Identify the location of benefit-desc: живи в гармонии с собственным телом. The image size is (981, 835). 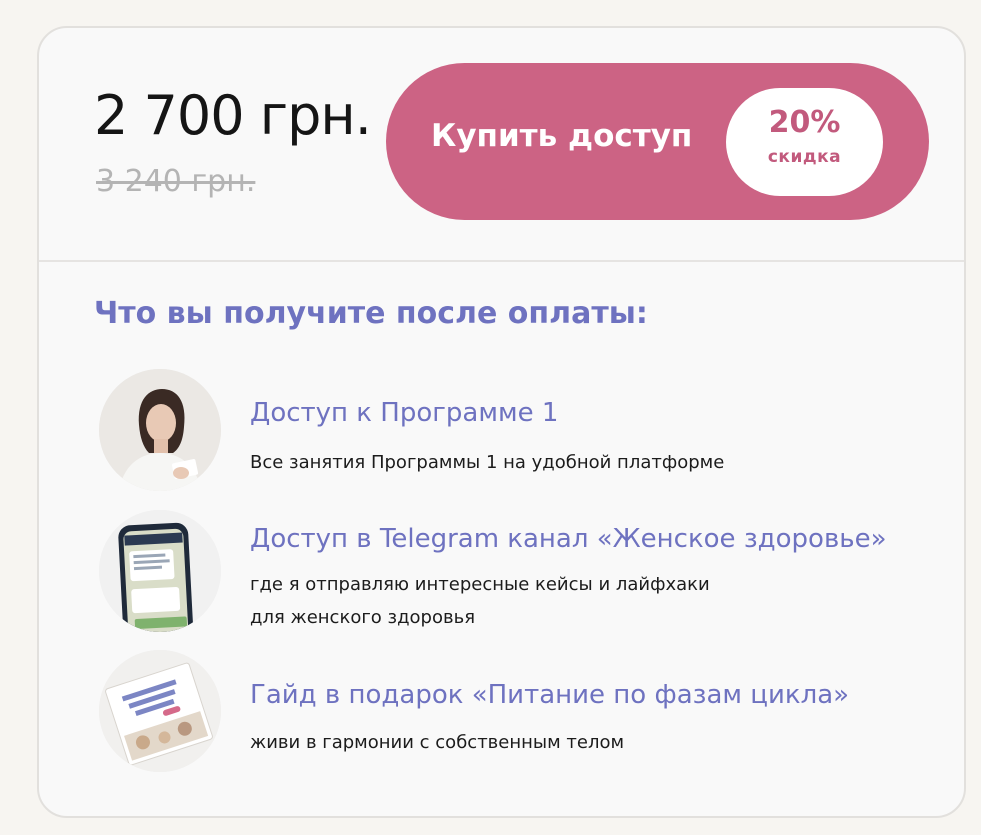
(437, 742).